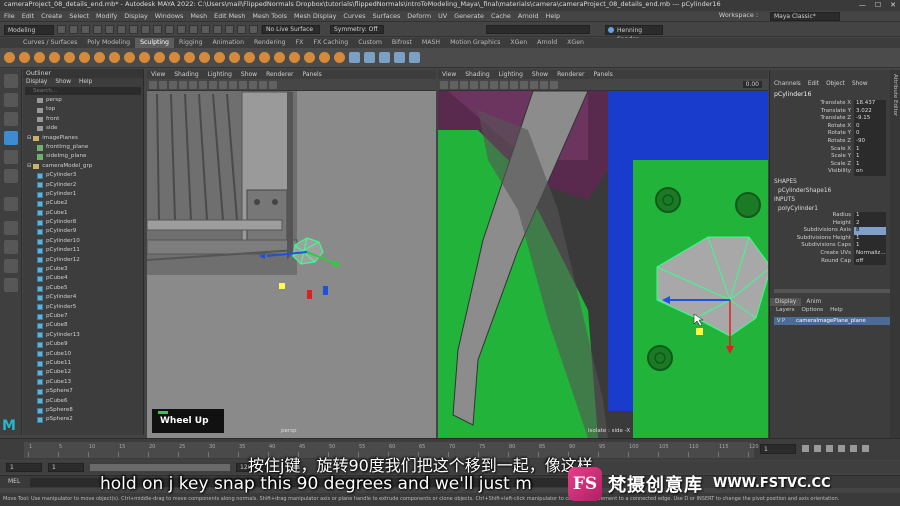 This screenshot has height=506, width=900. I want to click on channel-attribute-value: off, so click(870, 261).